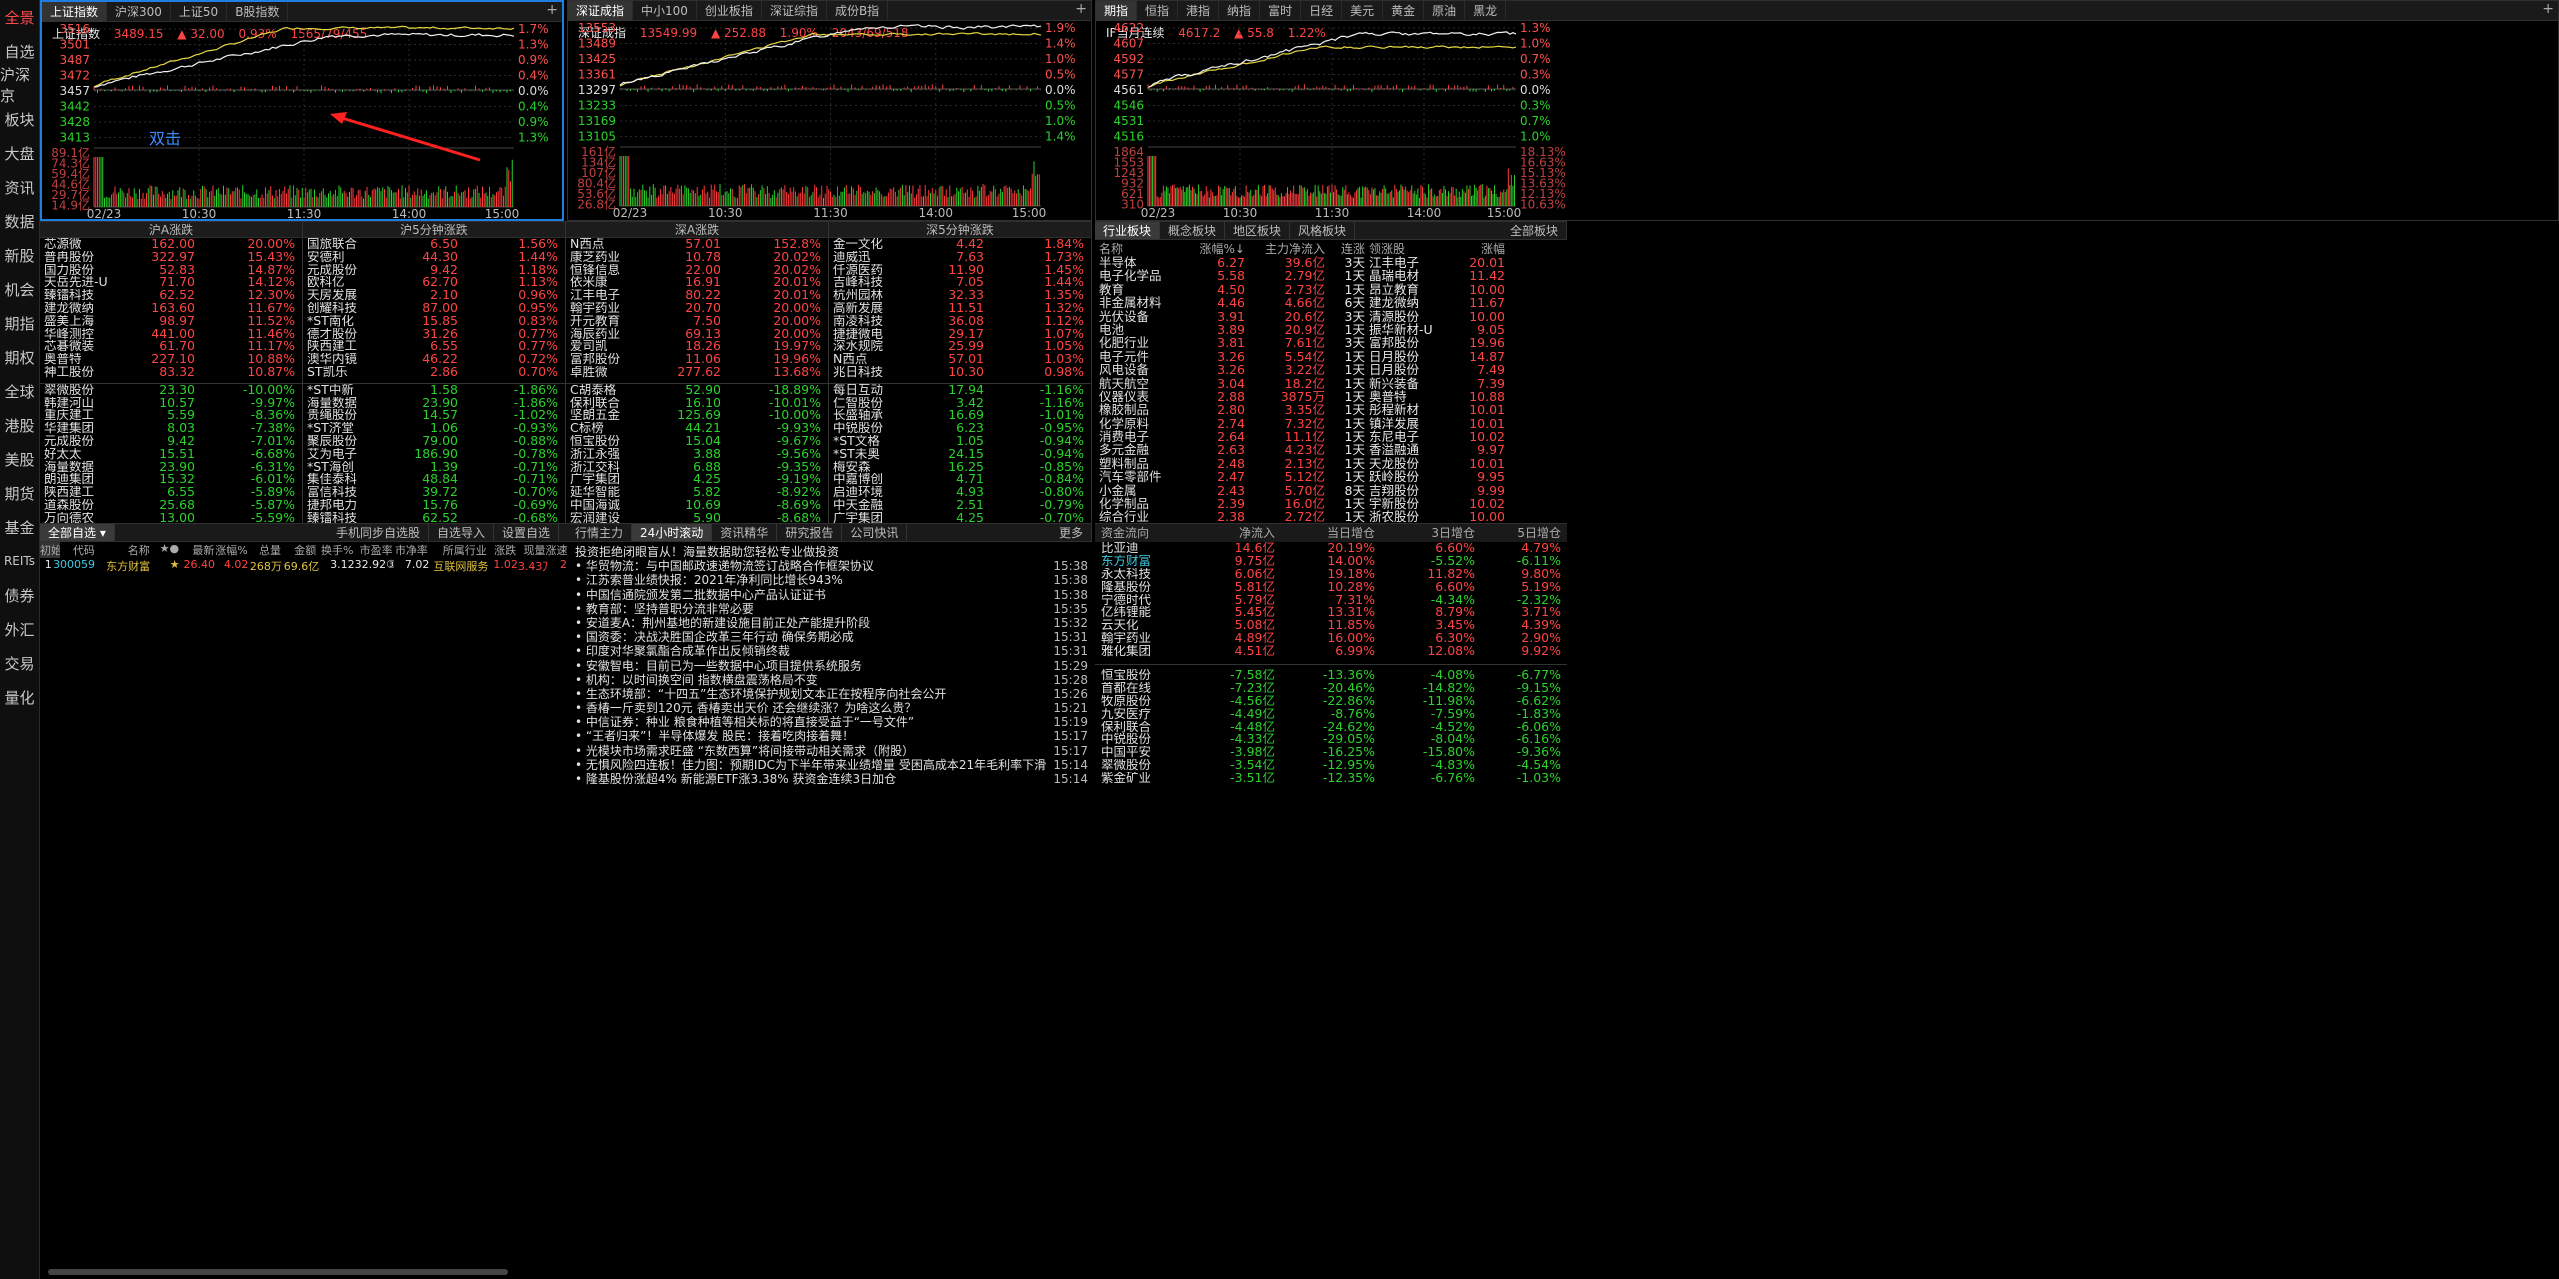 The image size is (2559, 1279). I want to click on ranking-row: 臻镭科技 62.52 12.30%, so click(171, 295).